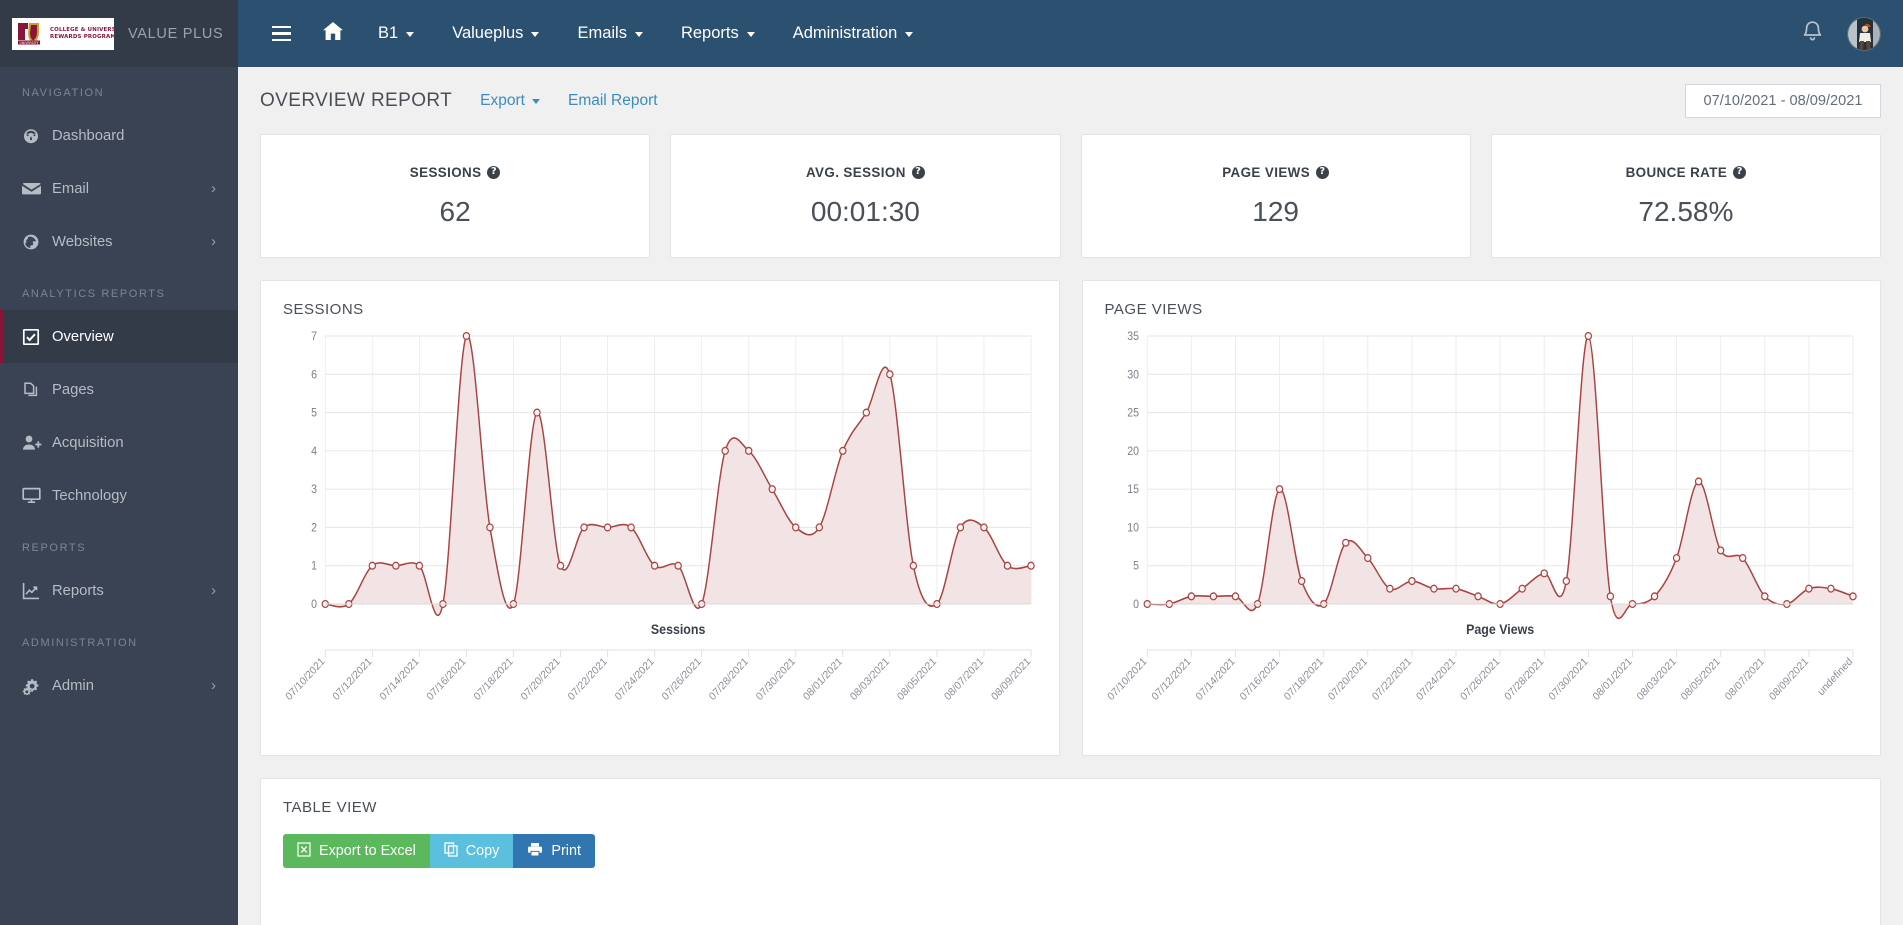 This screenshot has height=925, width=1903. I want to click on nav-item-emails: Emails, so click(610, 33).